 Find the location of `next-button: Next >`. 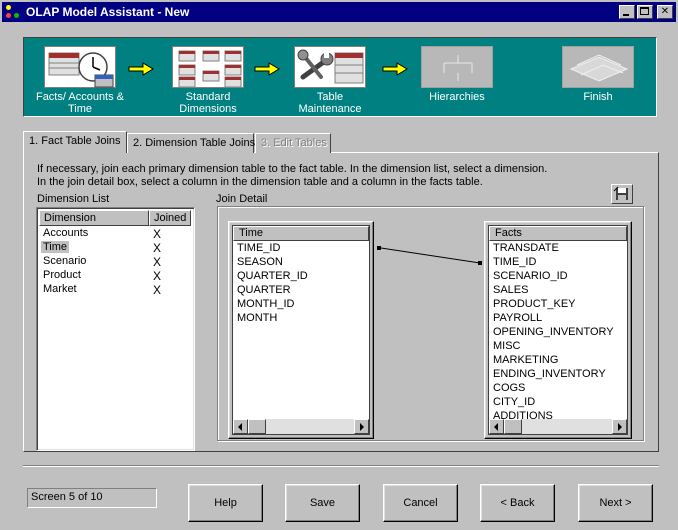

next-button: Next > is located at coordinates (615, 503).